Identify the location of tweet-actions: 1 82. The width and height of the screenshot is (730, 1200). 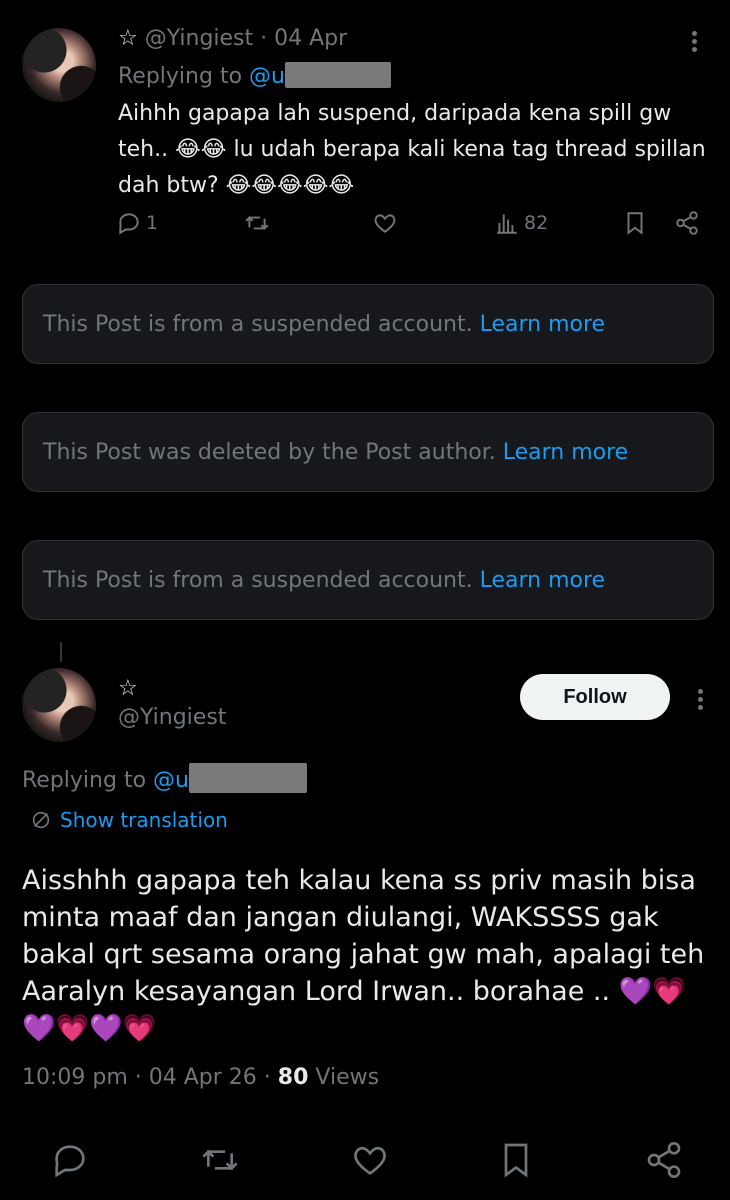
(411, 228).